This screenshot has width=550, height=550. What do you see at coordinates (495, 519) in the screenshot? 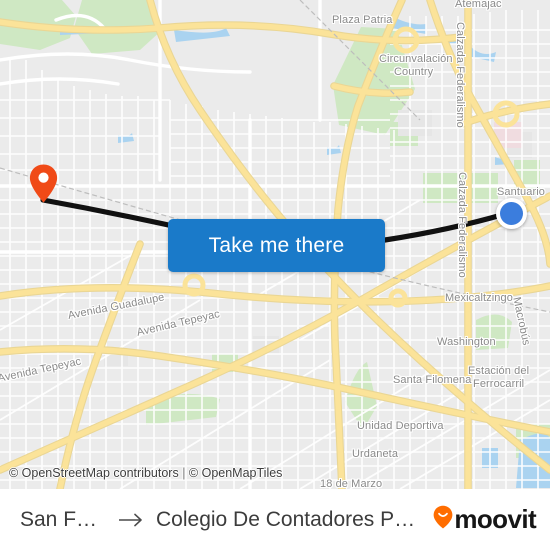
I see `moovit-wordmark: moovit` at bounding box center [495, 519].